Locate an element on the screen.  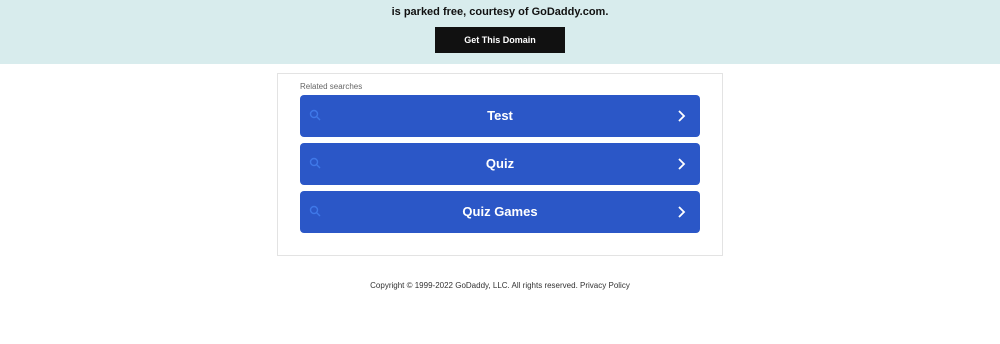
related-search-quiz-games-button: Quiz Games is located at coordinates (500, 212).